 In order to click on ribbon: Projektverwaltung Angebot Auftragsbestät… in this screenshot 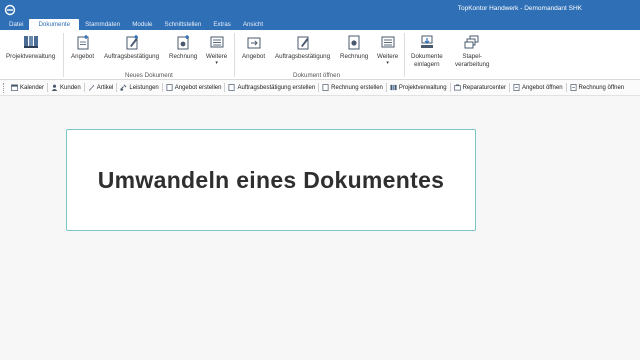, I will do `click(320, 55)`.